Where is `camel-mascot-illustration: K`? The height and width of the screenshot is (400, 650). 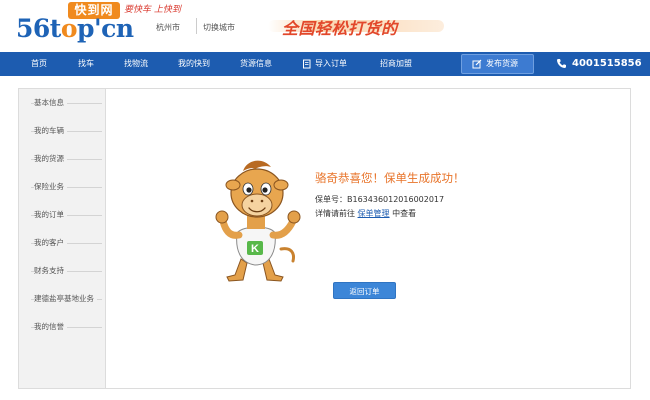
camel-mascot-illustration: K is located at coordinates (258, 221).